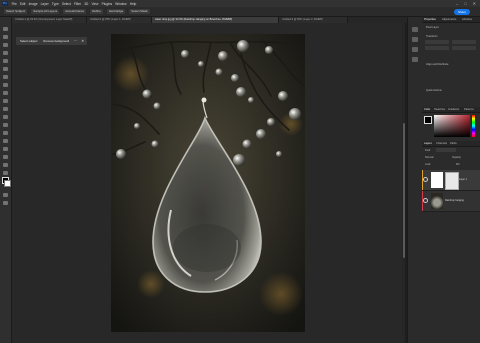 Image resolution: width=480 pixels, height=343 pixels. What do you see at coordinates (415, 59) in the screenshot?
I see `paragraph-panel-icon` at bounding box center [415, 59].